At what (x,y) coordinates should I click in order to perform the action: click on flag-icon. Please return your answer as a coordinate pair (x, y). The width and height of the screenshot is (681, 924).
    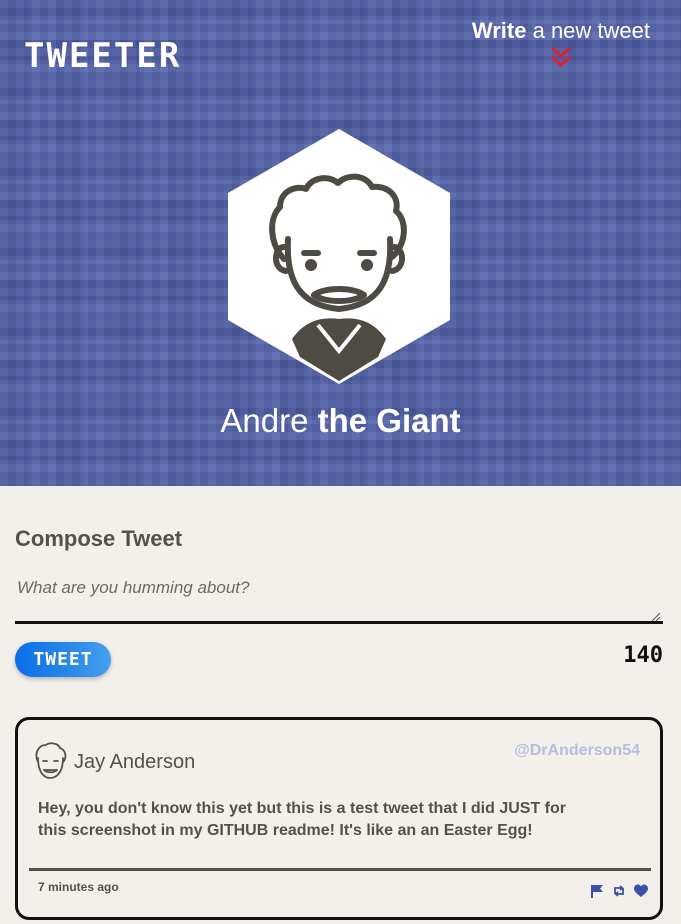
    Looking at the image, I should click on (597, 890).